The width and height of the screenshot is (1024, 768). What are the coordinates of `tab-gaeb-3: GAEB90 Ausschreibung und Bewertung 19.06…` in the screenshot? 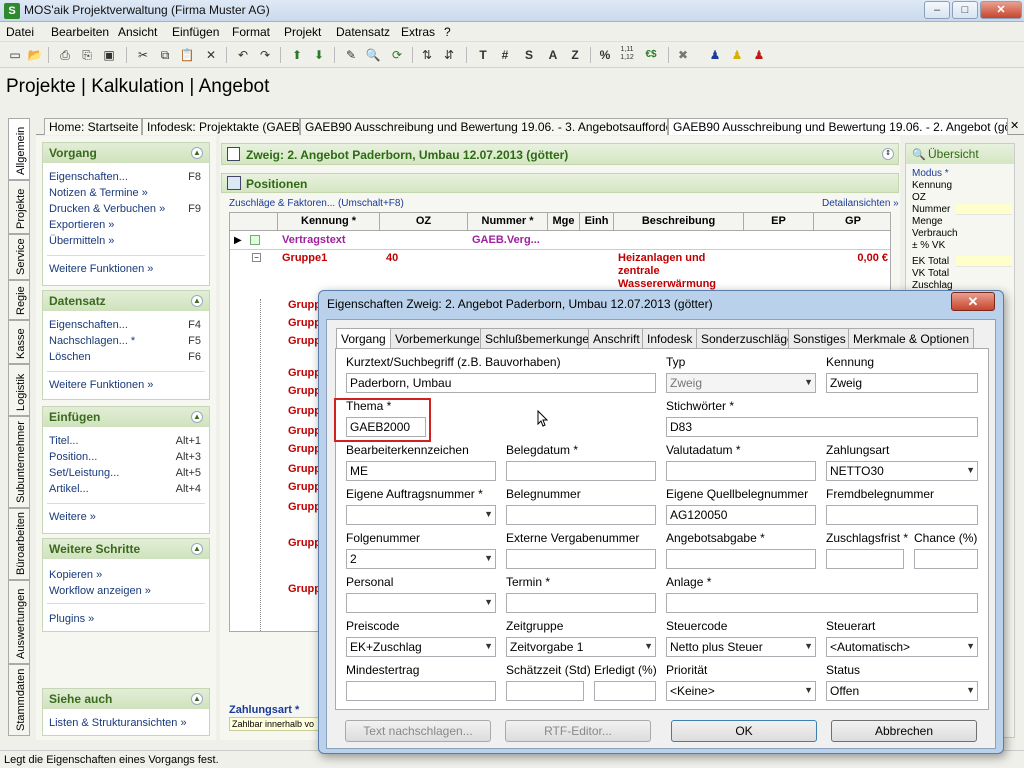 It's located at (484, 126).